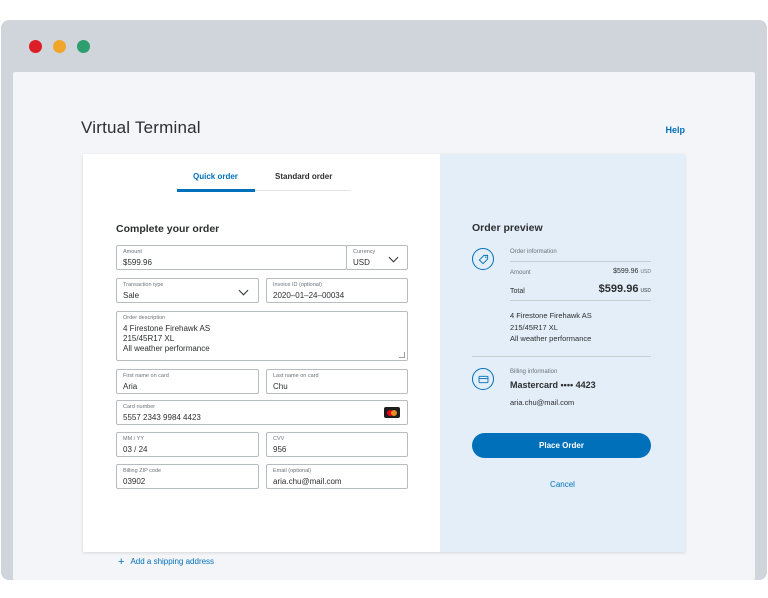 The image size is (768, 598). I want to click on currency-select: Currency USD, so click(377, 257).